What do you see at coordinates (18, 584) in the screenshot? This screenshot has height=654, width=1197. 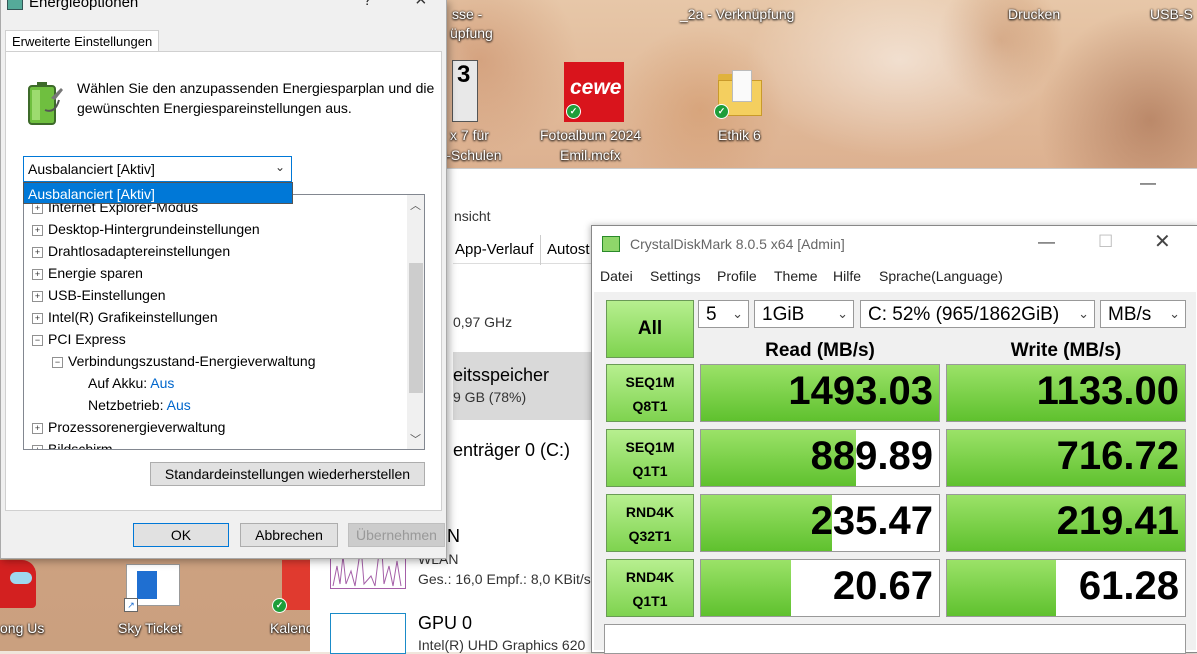 I see `among-us-icon` at bounding box center [18, 584].